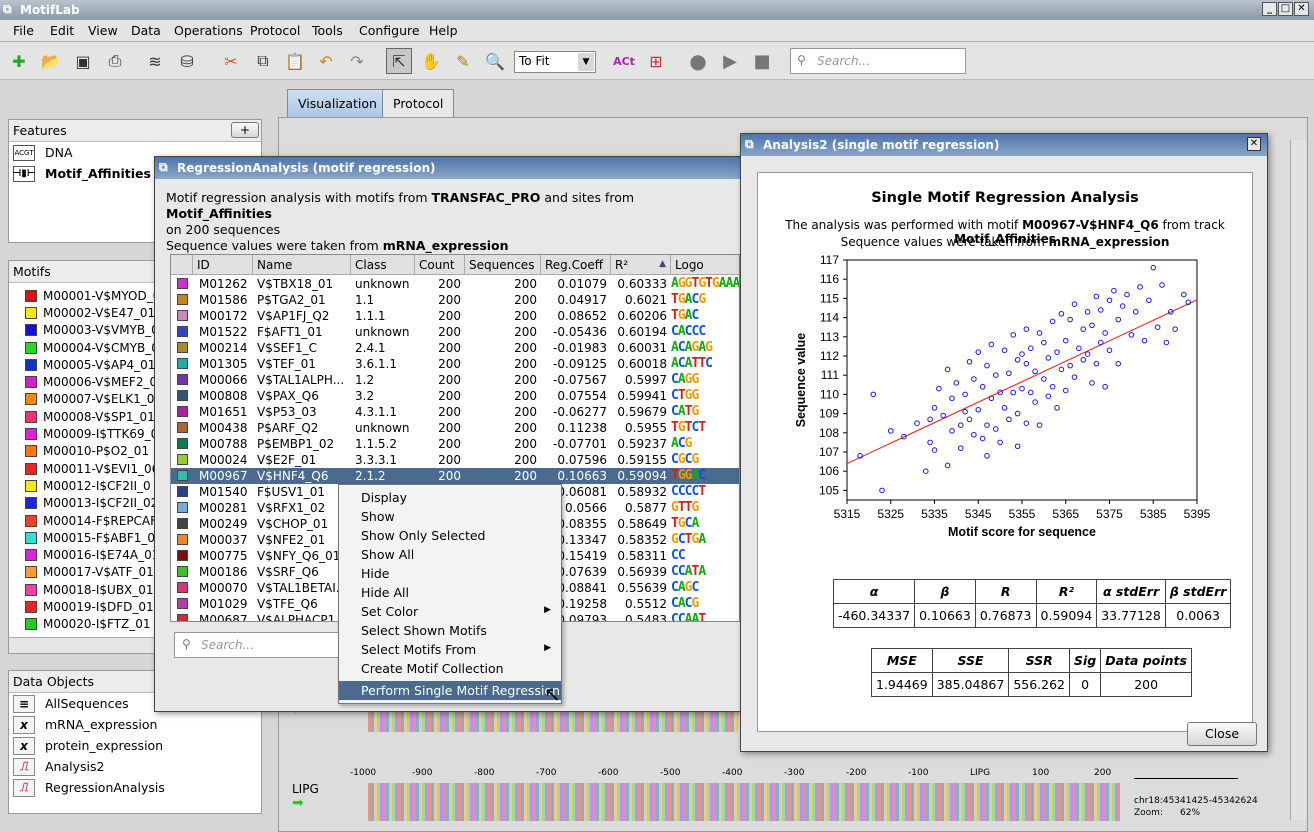  I want to click on add-feature-button: +, so click(245, 130).